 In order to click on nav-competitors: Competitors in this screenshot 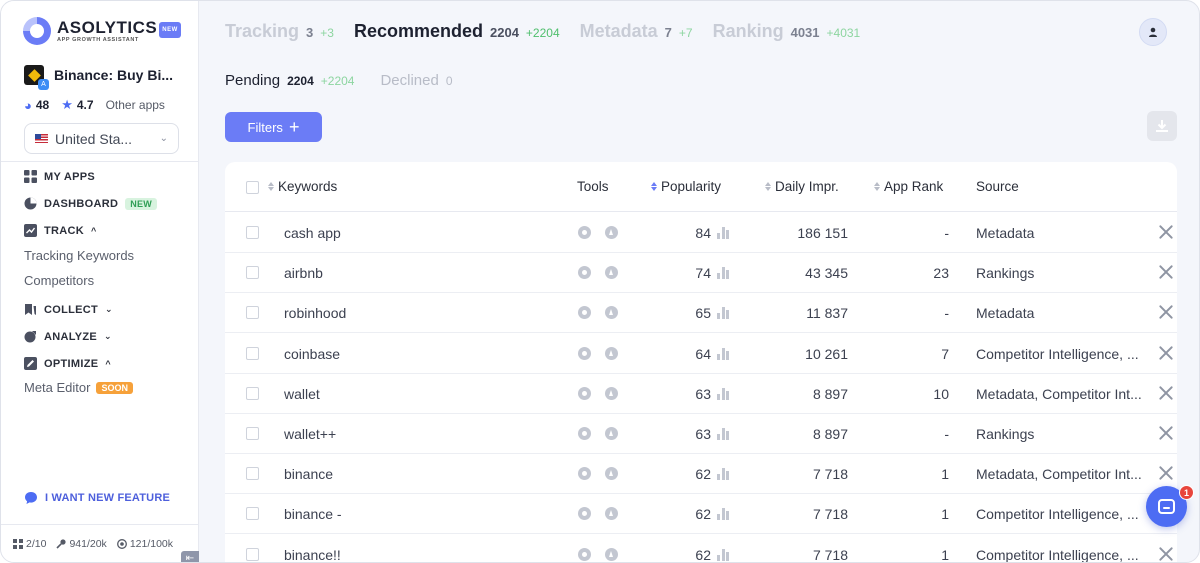, I will do `click(59, 280)`.